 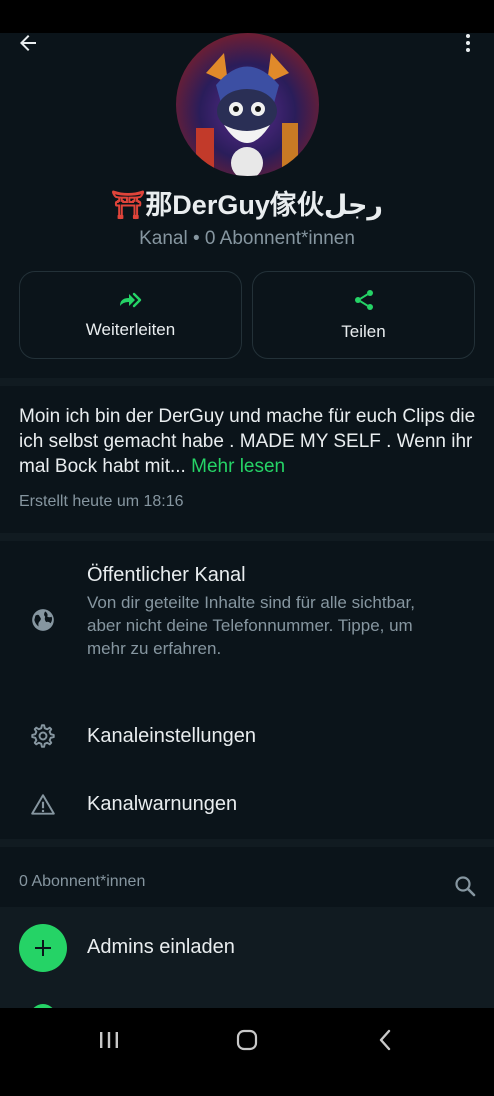 I want to click on created-timestamp: Erstellt heute um 18:16, so click(x=101, y=501).